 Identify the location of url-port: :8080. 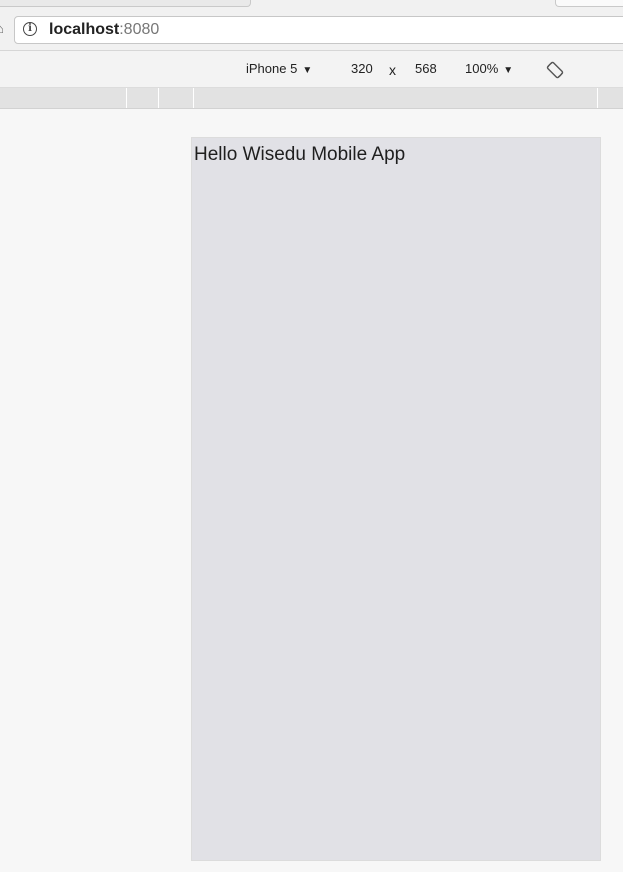
(139, 29).